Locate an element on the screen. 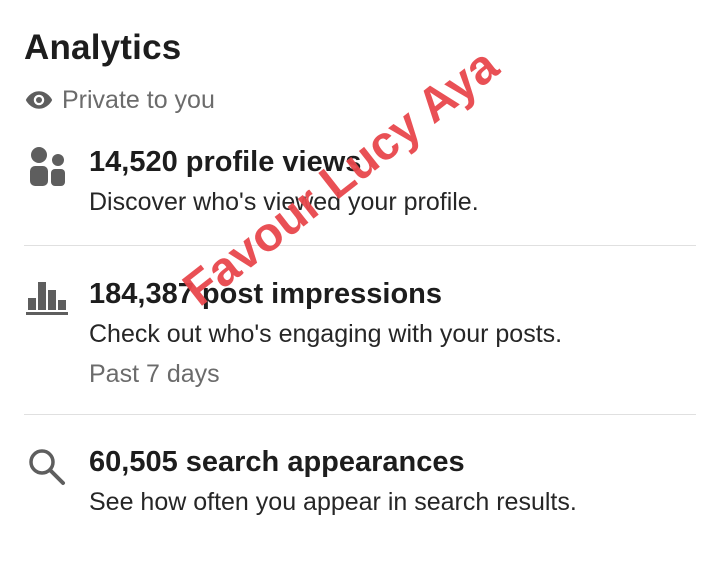 The width and height of the screenshot is (720, 566). post-impressions-period: Past 7 days is located at coordinates (154, 374).